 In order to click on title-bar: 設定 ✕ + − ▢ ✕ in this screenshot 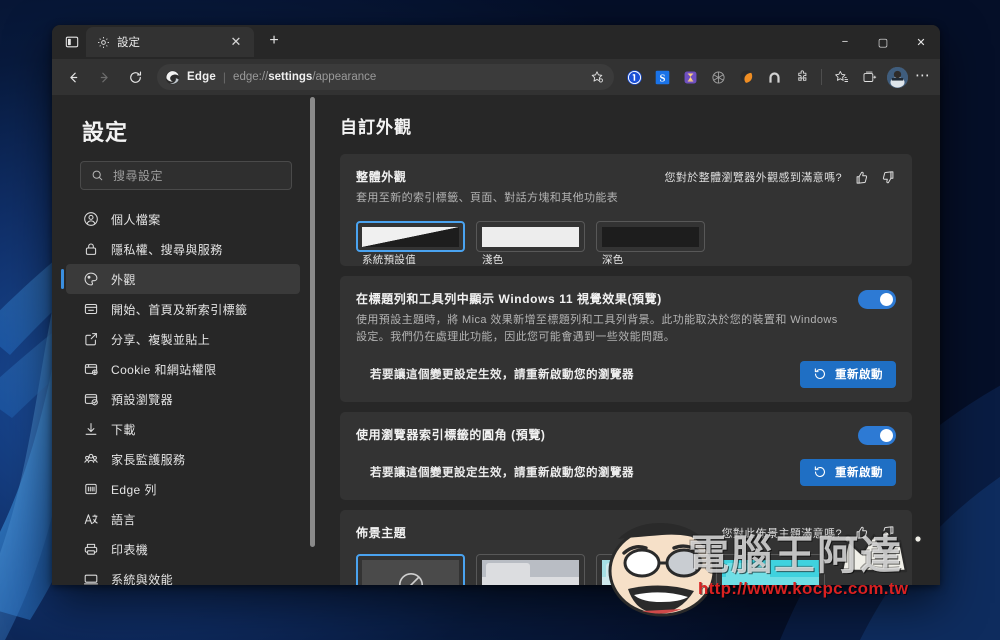, I will do `click(496, 42)`.